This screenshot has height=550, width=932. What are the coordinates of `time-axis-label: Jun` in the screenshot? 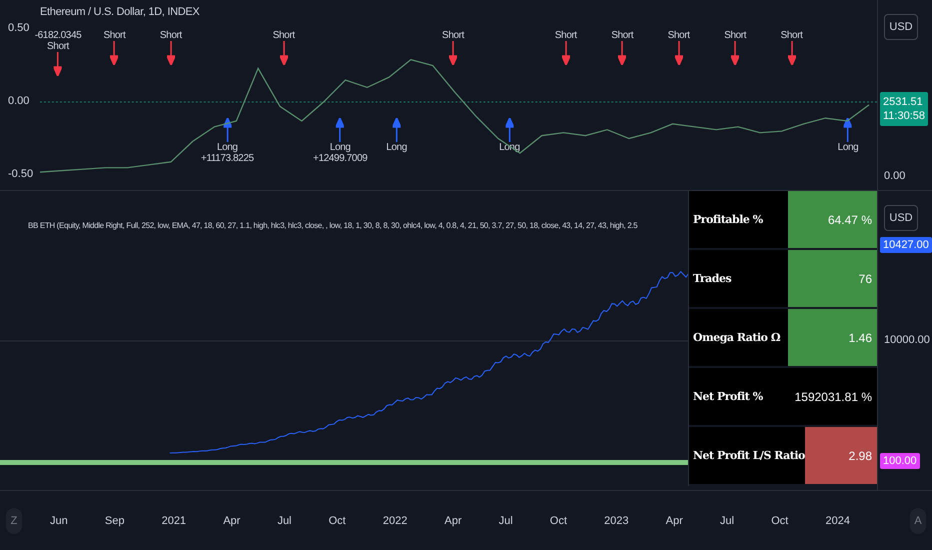 It's located at (59, 521).